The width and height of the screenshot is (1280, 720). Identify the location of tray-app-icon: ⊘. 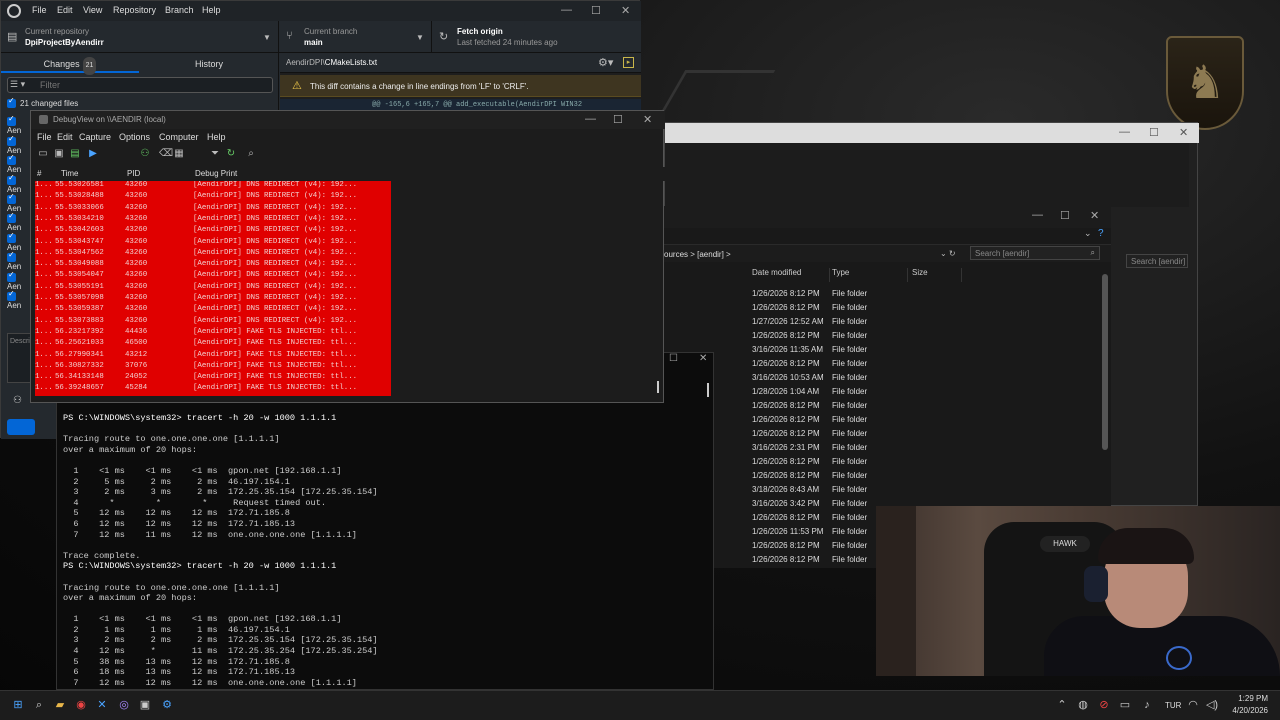
(1104, 705).